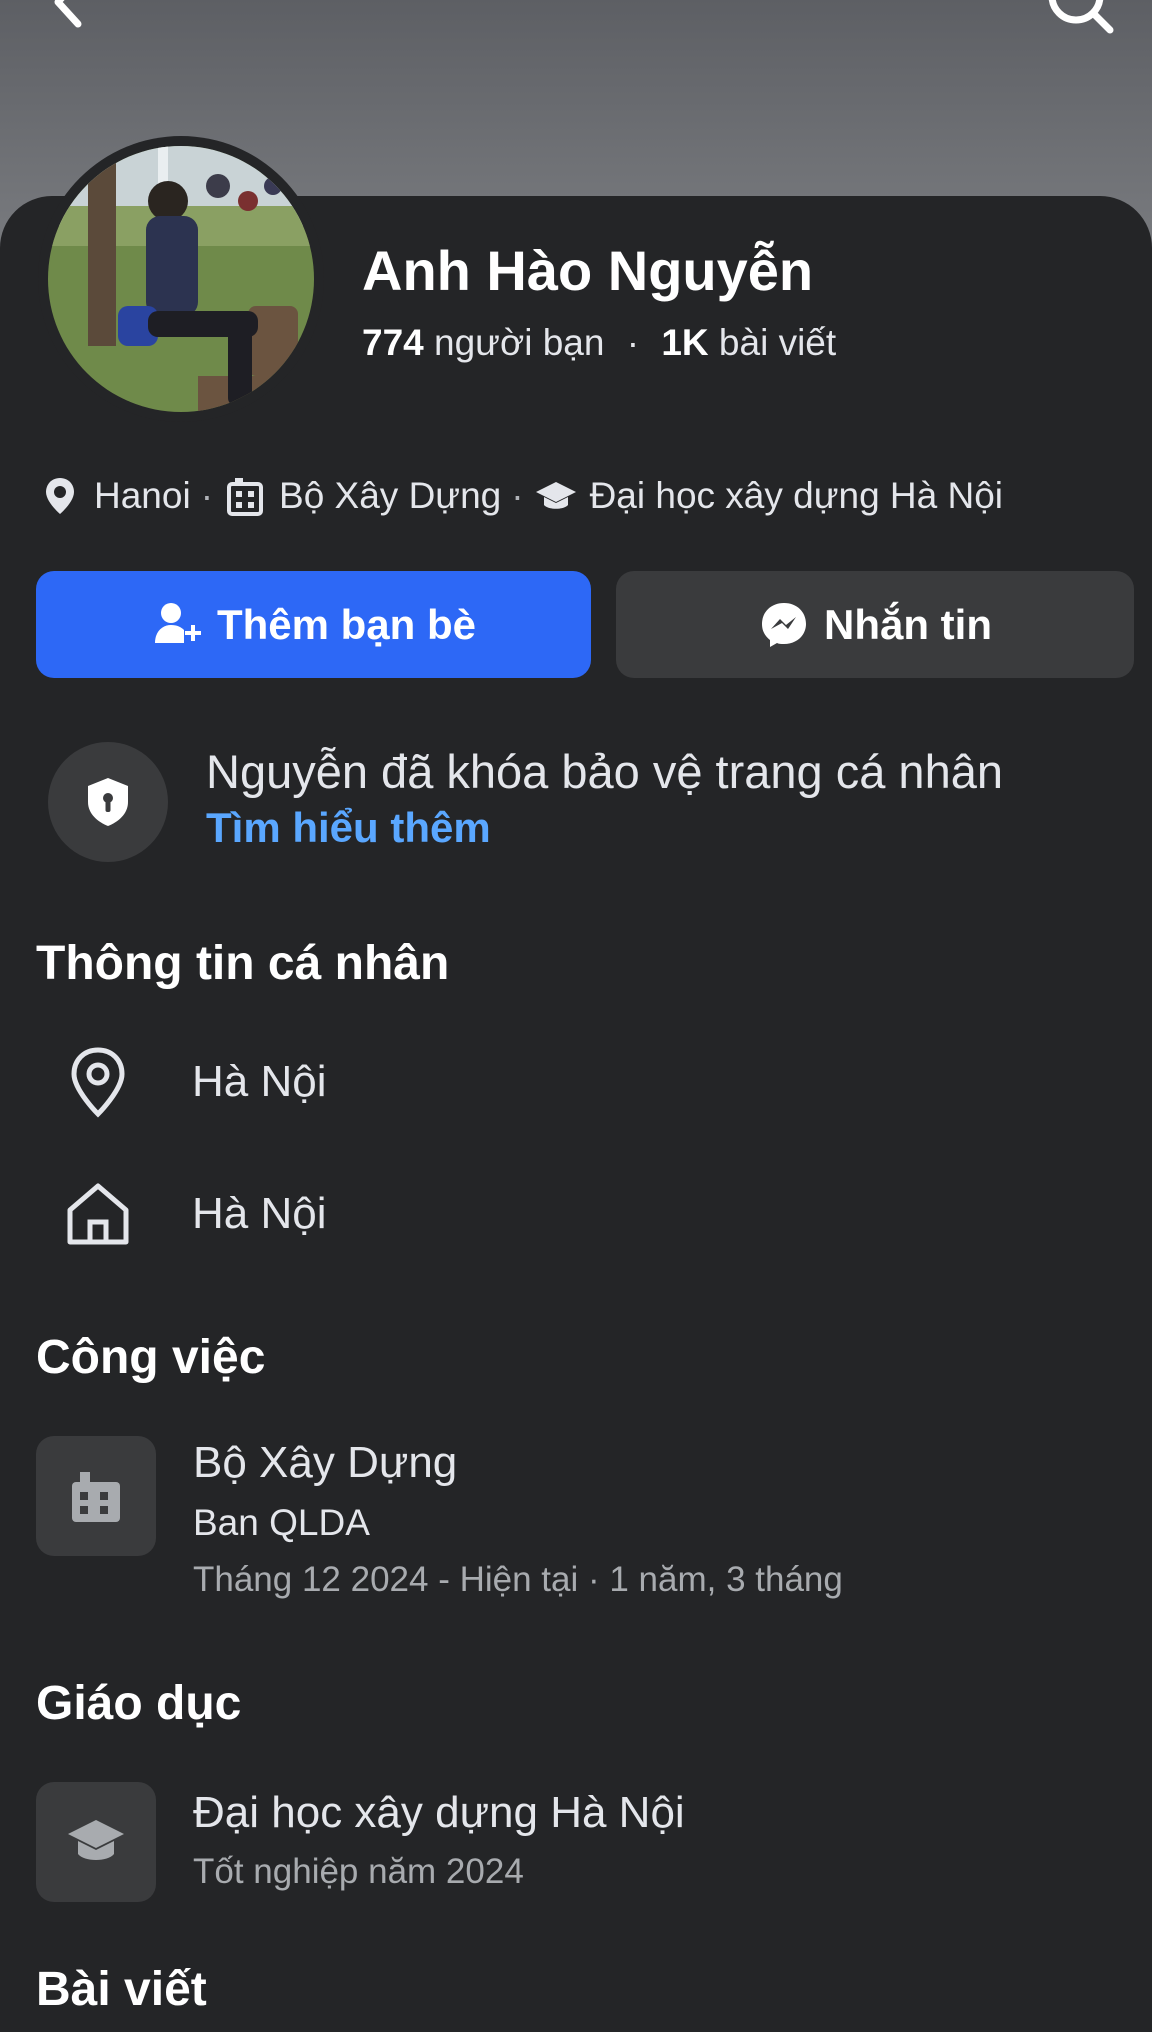  Describe the element at coordinates (348, 828) in the screenshot. I see `learn-more-link: Tìm hiểu thêm` at that location.